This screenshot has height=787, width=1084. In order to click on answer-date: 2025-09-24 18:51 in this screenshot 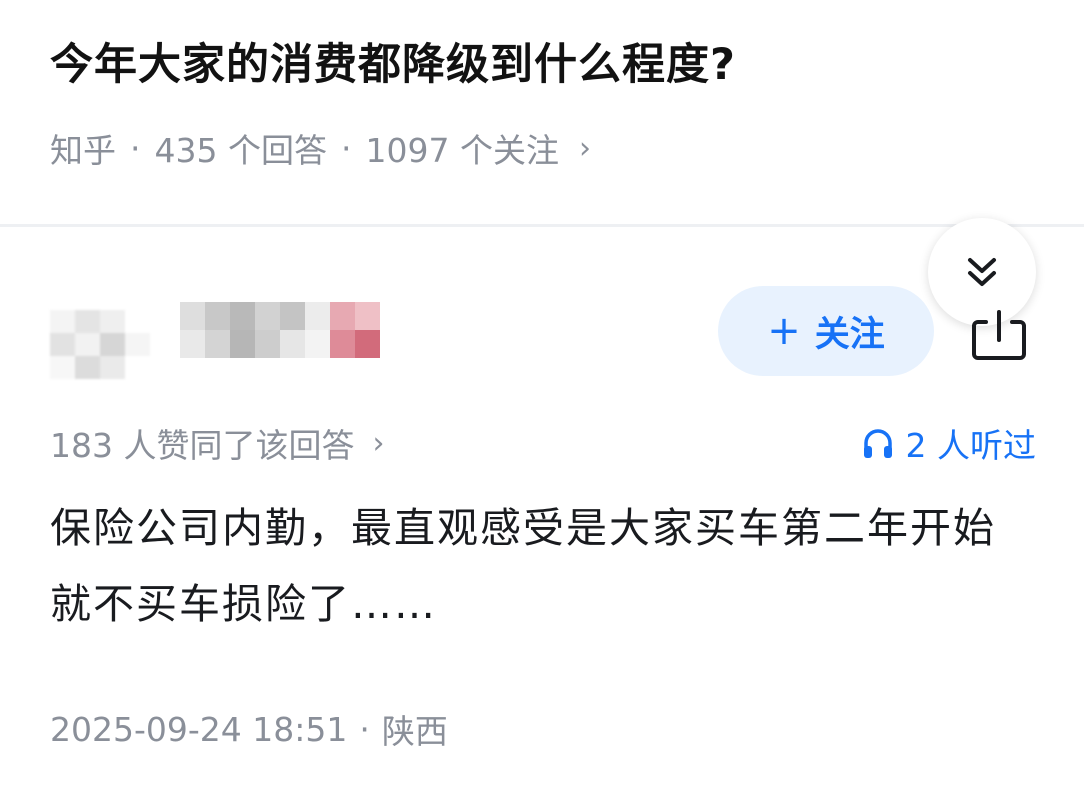, I will do `click(199, 729)`.